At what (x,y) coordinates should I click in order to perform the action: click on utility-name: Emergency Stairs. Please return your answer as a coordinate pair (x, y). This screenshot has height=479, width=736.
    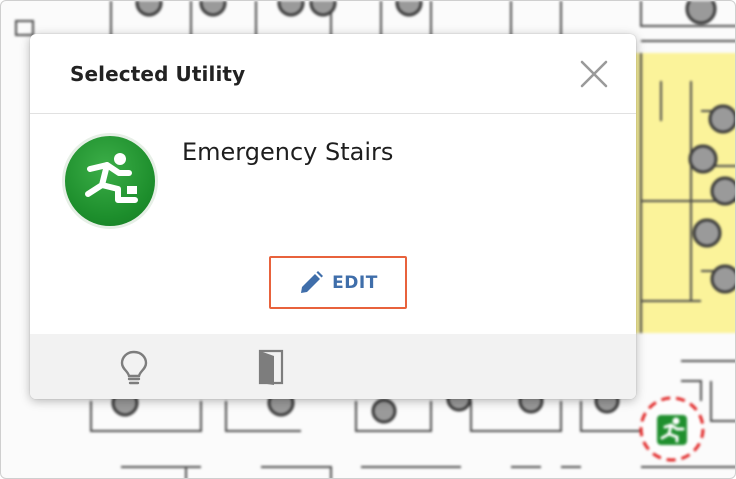
    Looking at the image, I should click on (288, 152).